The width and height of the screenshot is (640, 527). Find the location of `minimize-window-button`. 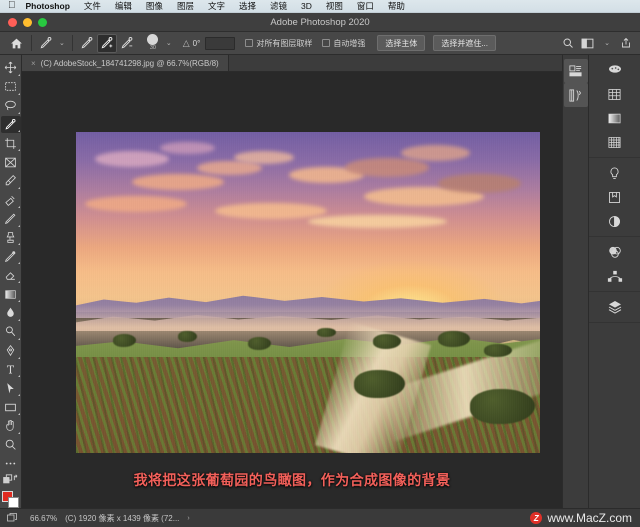

minimize-window-button is located at coordinates (27, 22).